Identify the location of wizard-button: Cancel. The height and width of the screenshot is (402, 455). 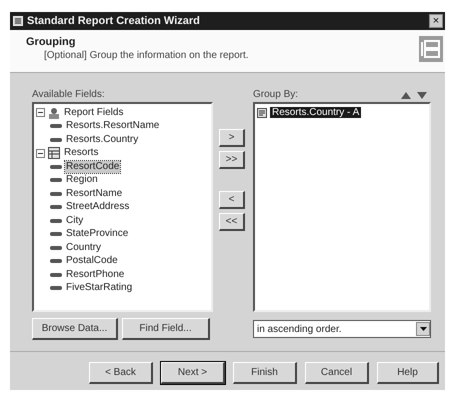
(337, 373).